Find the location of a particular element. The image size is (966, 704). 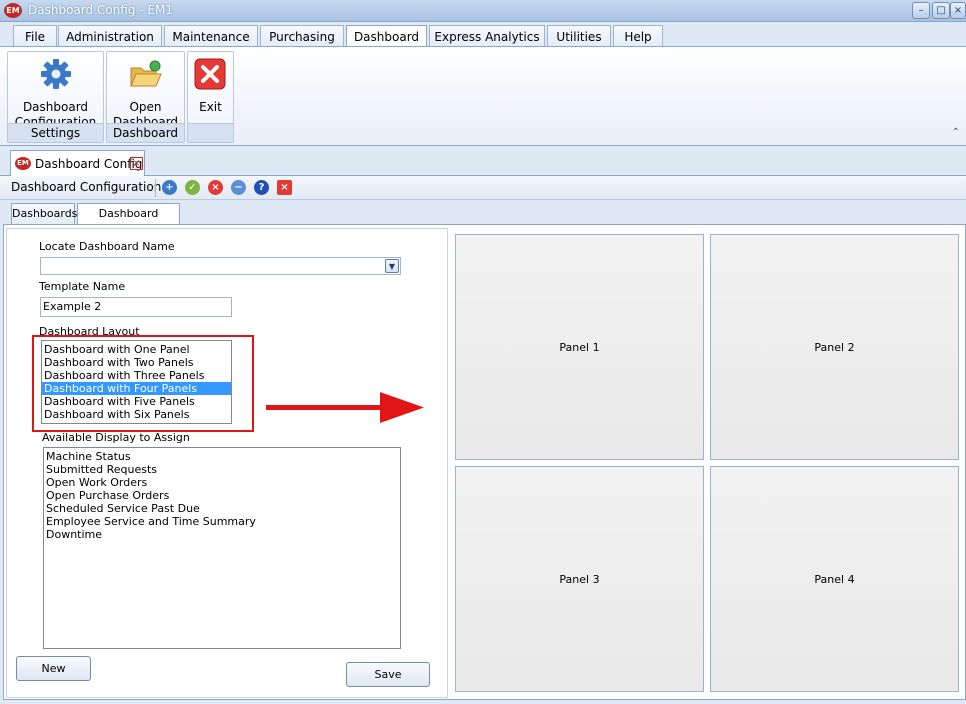

title-bar: EM Dashboard Config - EM1 – □ × is located at coordinates (483, 11).